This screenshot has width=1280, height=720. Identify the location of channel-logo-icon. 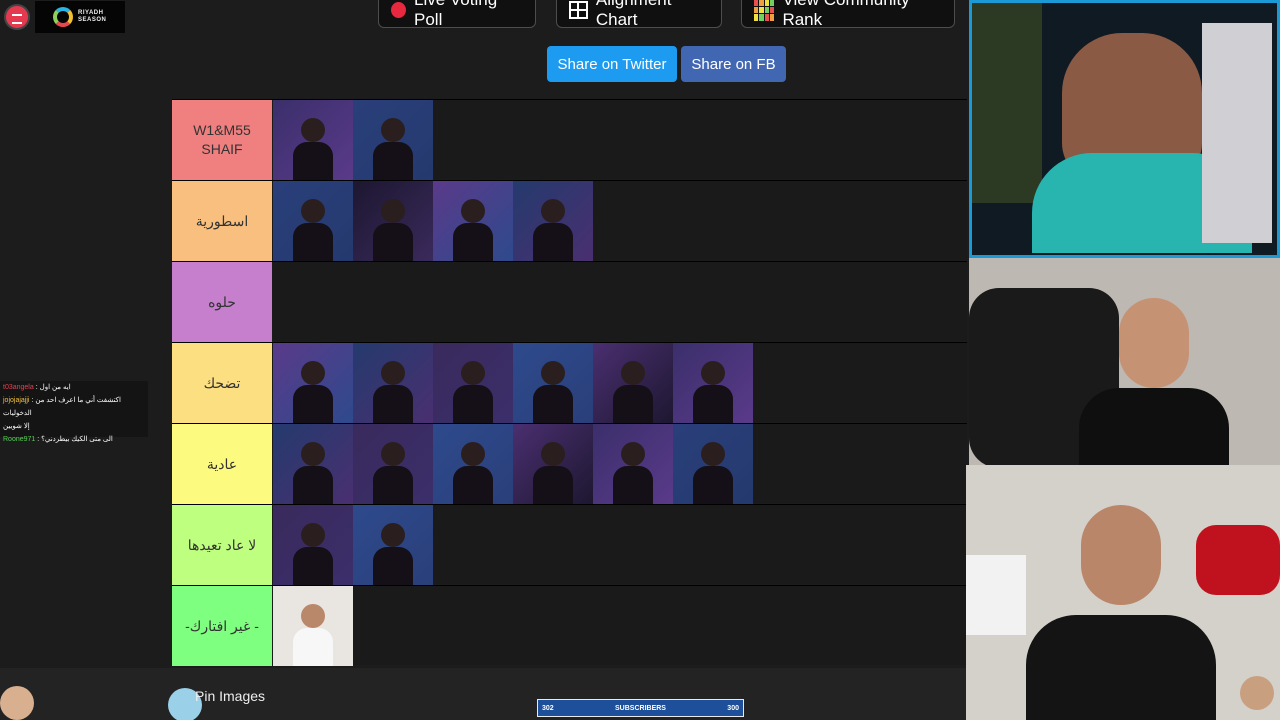
(17, 17).